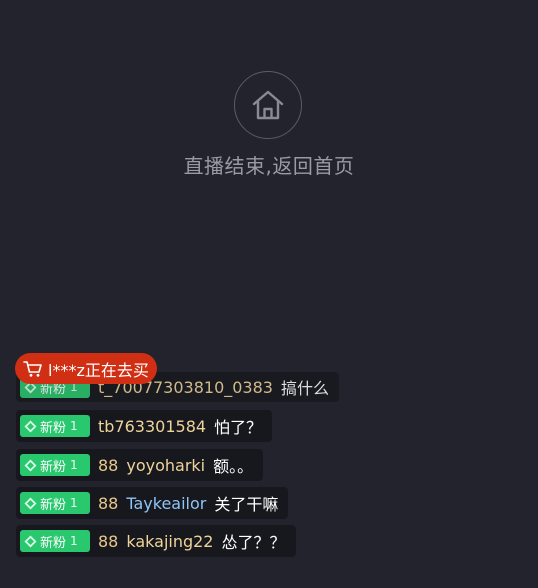  I want to click on home-icon, so click(268, 105).